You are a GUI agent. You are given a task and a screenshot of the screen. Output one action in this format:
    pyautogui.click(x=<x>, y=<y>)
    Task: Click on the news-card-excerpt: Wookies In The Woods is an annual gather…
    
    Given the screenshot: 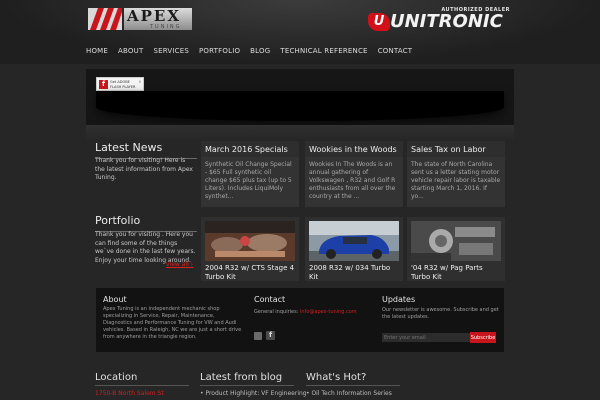 What is the action you would take?
    pyautogui.click(x=352, y=180)
    